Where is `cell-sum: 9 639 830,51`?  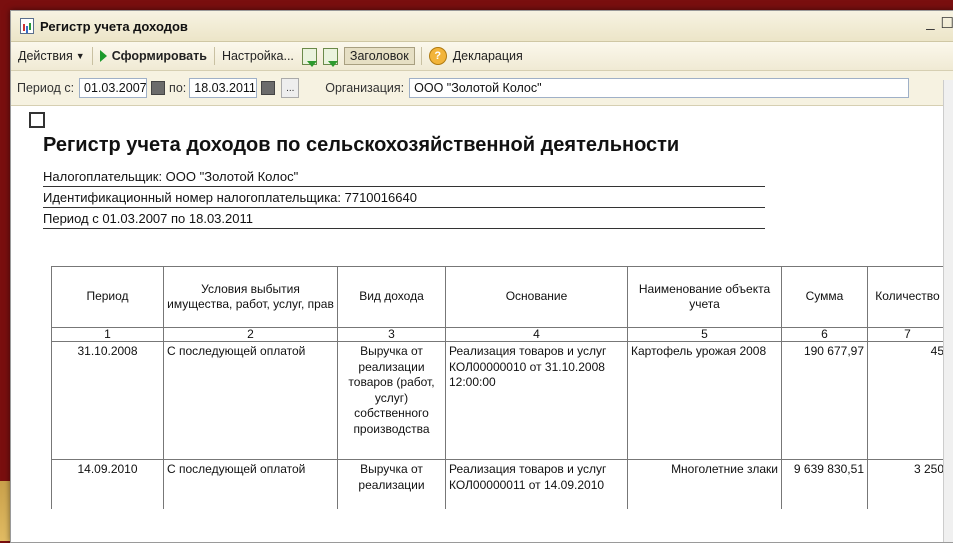 cell-sum: 9 639 830,51 is located at coordinates (824, 484).